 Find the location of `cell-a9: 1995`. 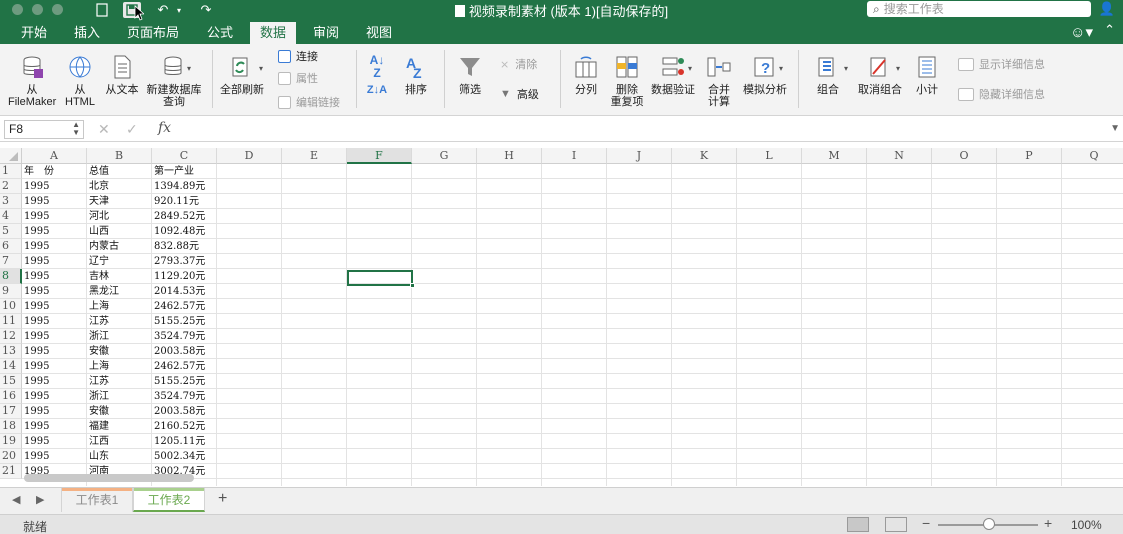

cell-a9: 1995 is located at coordinates (54, 291).